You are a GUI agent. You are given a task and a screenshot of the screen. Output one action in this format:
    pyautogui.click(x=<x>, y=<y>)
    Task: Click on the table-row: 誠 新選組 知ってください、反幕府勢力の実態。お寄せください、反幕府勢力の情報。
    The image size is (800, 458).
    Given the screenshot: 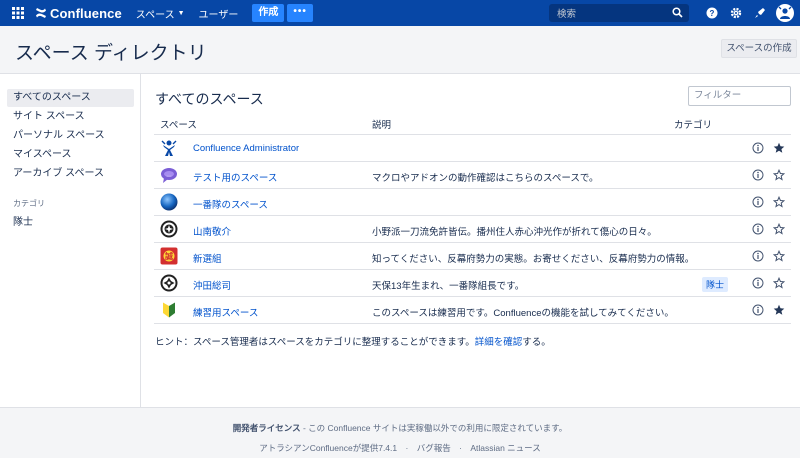 What is the action you would take?
    pyautogui.click(x=472, y=256)
    